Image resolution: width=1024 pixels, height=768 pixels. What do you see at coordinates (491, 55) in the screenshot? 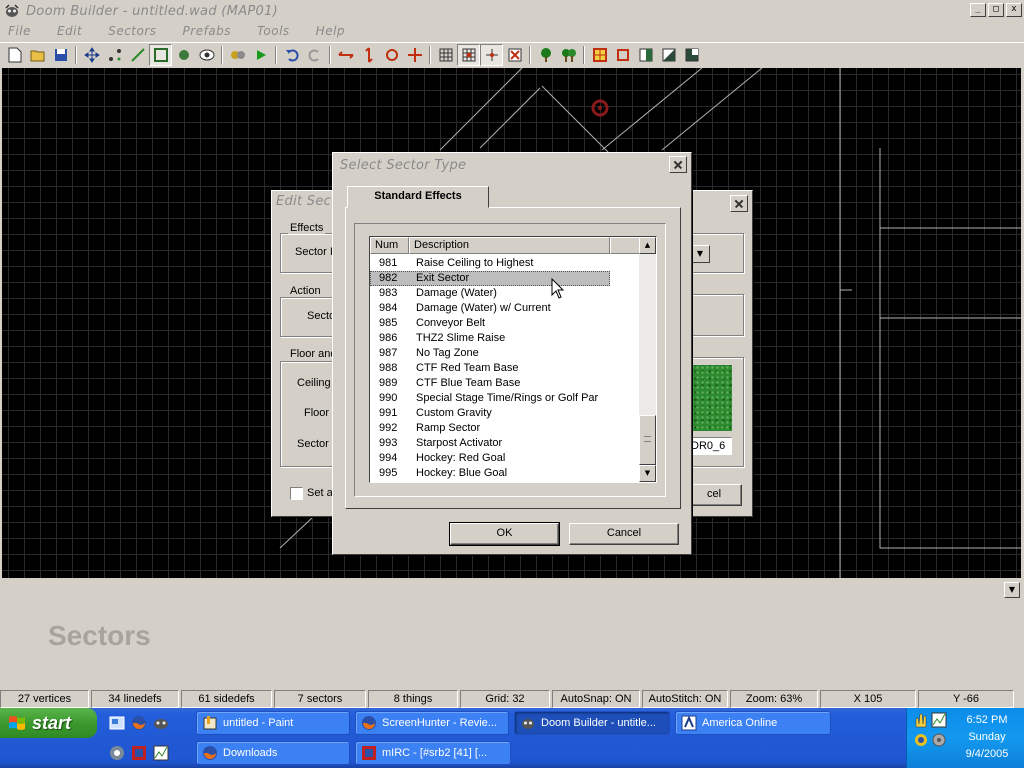
I see `stitch-icon` at bounding box center [491, 55].